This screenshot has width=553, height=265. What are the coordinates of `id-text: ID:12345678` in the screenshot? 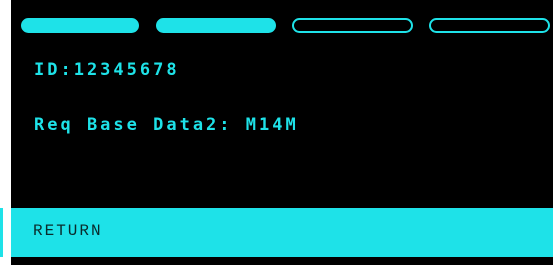 It's located at (107, 70).